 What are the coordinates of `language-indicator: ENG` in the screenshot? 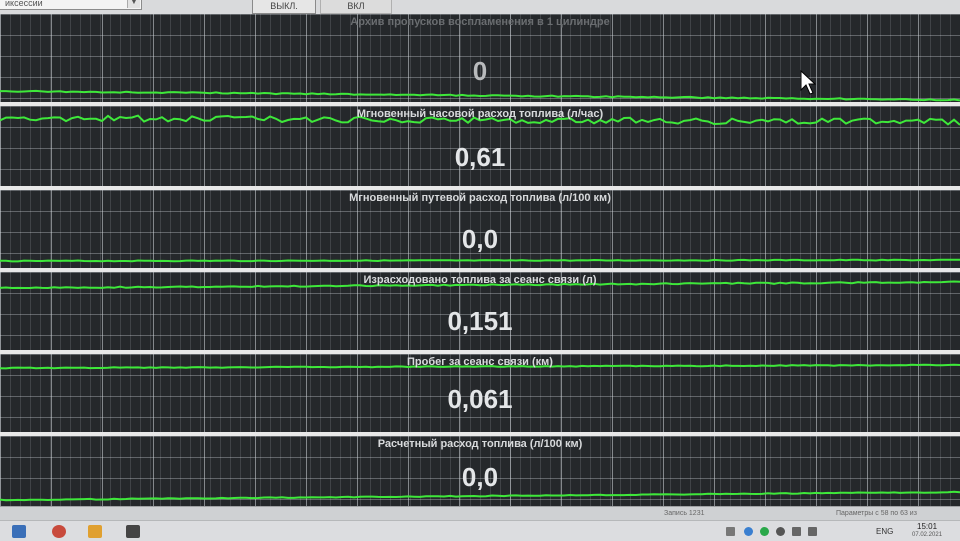 It's located at (884, 531).